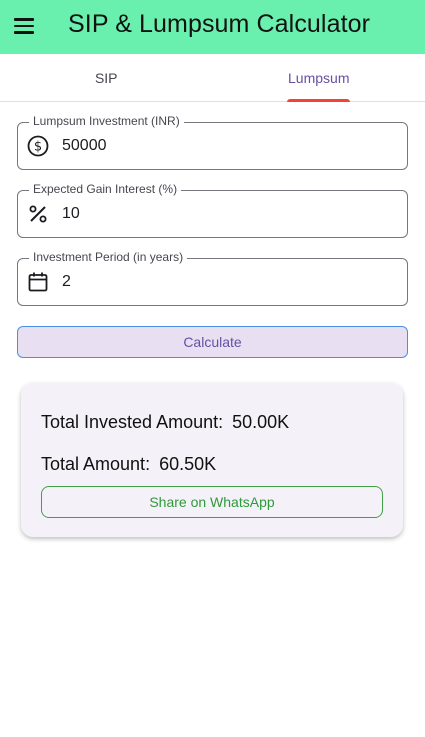  I want to click on calculate-button: Calculate, so click(212, 342).